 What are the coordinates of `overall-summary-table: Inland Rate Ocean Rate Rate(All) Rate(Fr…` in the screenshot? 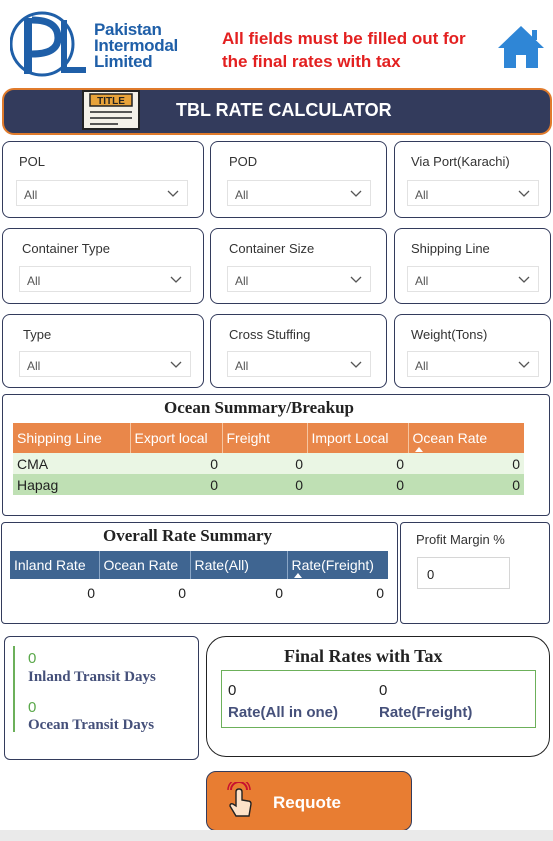 It's located at (199, 579).